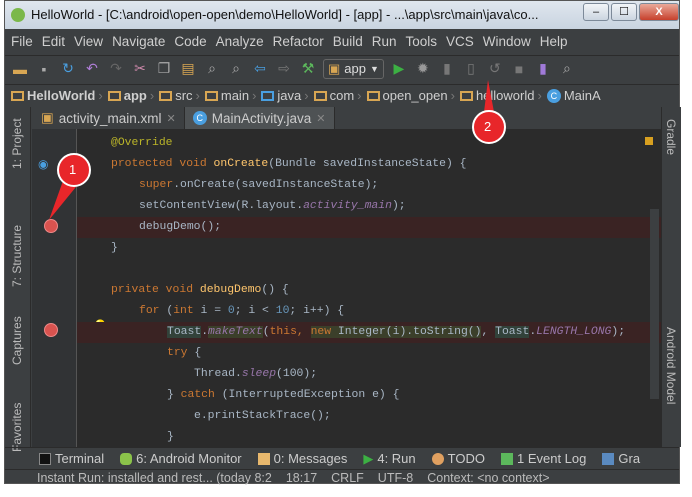 Image resolution: width=692 pixels, height=497 pixels. Describe the element at coordinates (489, 96) in the screenshot. I see `callout-2-pointer` at that location.